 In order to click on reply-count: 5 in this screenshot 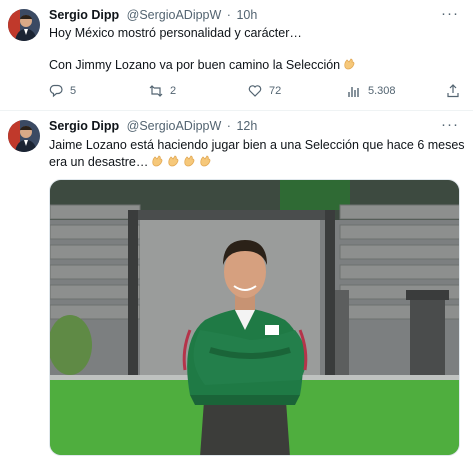, I will do `click(73, 91)`.